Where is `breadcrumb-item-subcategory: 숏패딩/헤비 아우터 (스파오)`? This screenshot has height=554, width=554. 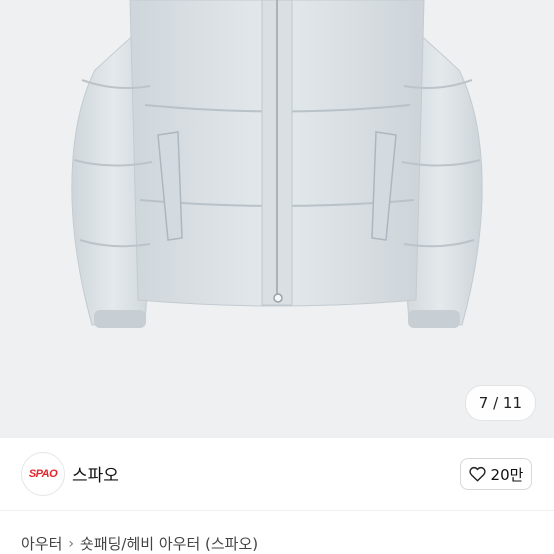
breadcrumb-item-subcategory: 숏패딩/헤비 아우터 (스파오) is located at coordinates (169, 543).